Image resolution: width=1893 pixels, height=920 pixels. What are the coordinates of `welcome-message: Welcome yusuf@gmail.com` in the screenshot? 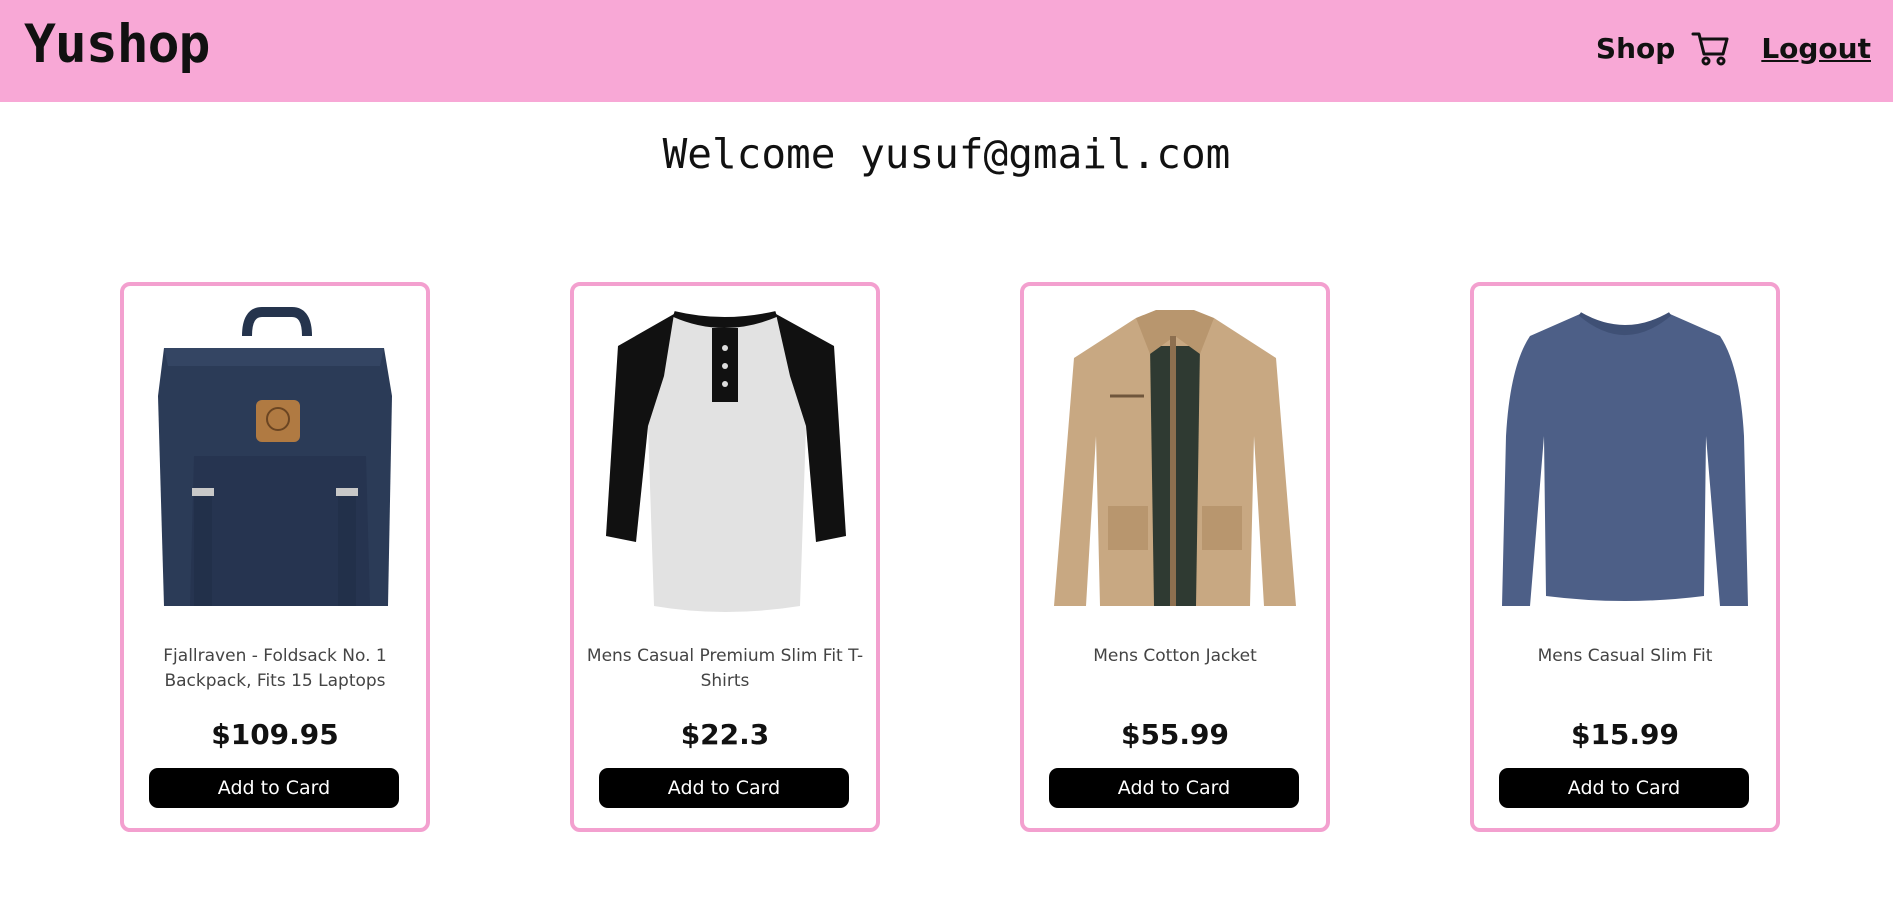 It's located at (946, 154).